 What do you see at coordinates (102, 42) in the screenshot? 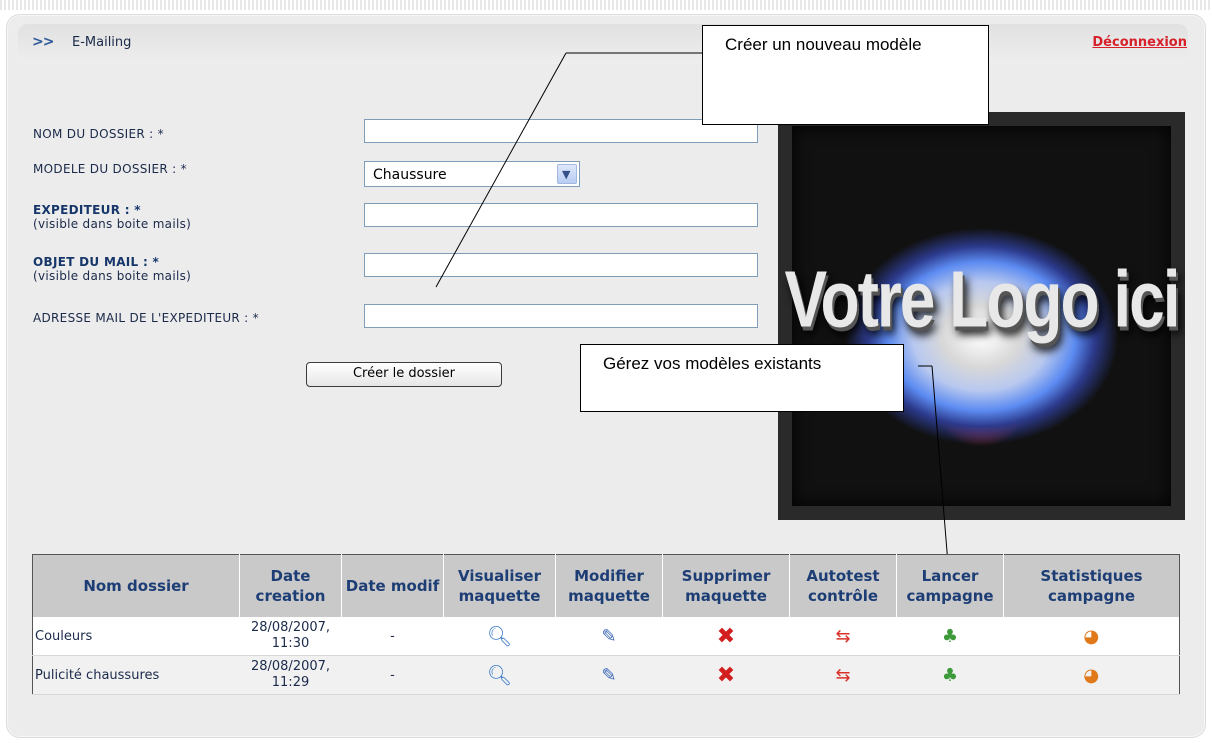
I see `breadcrumb: E-Mailing` at bounding box center [102, 42].